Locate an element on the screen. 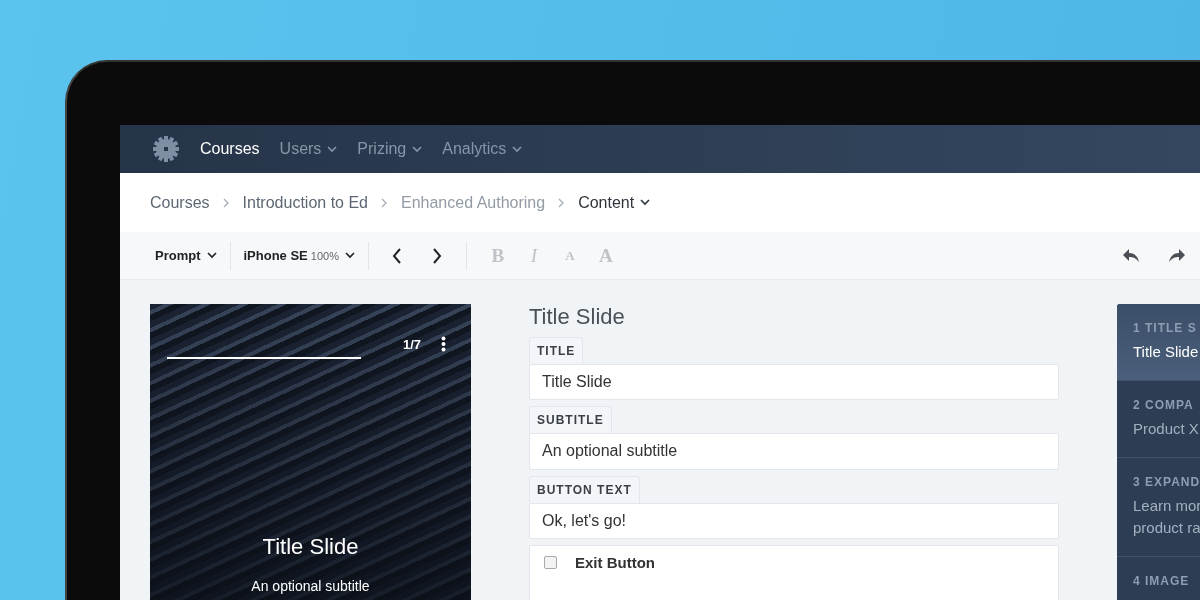 This screenshot has height=600, width=1200. slide-list-item: 4 IMAGE is located at coordinates (1158, 578).